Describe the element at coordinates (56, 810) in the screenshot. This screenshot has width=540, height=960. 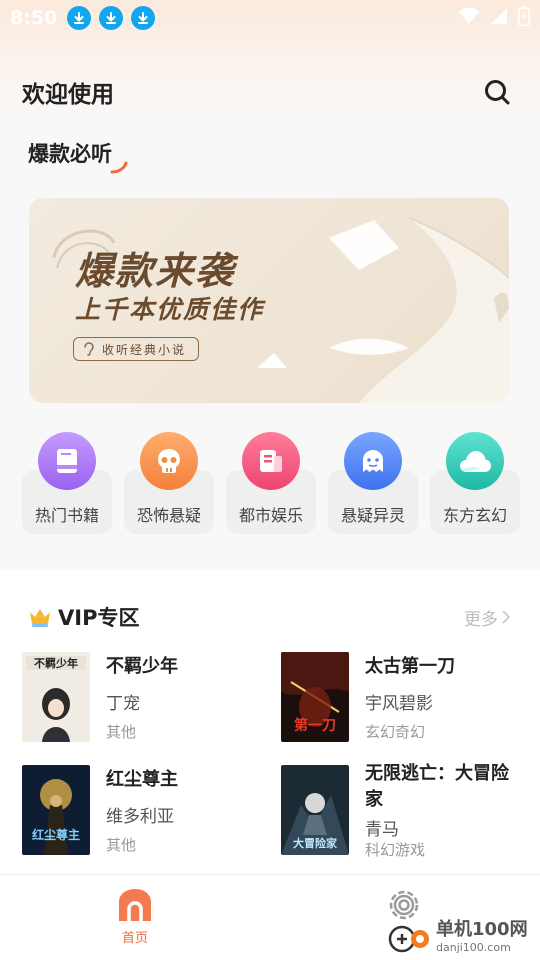
I see `book-cover: 红尘尊主` at that location.